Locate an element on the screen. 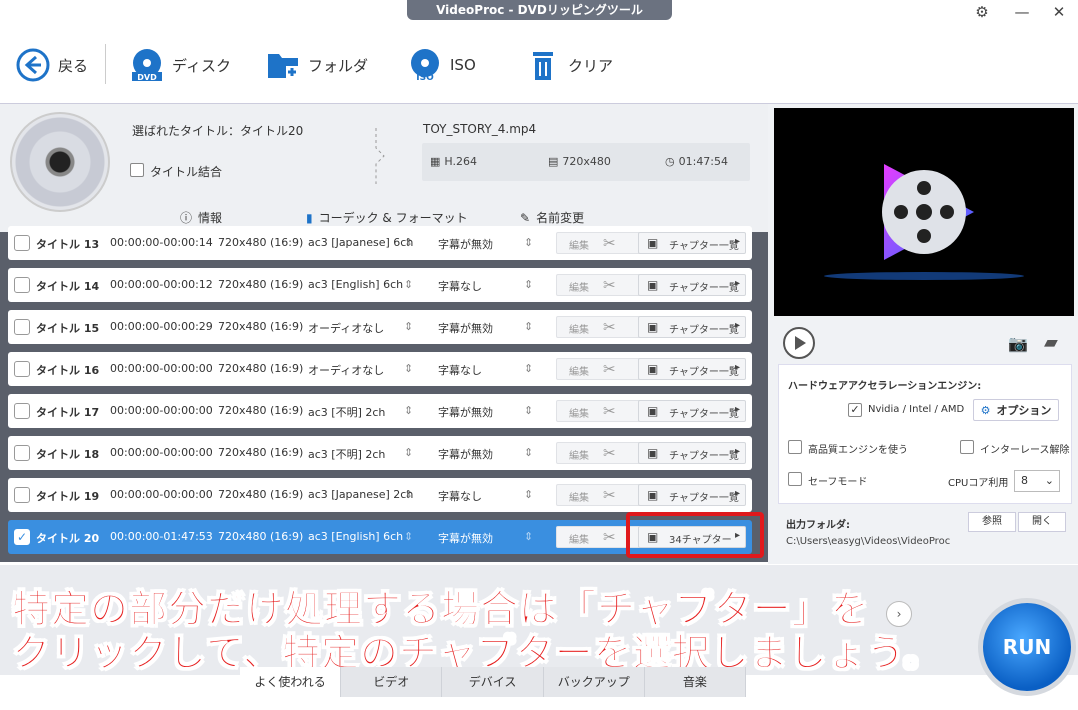 This screenshot has height=710, width=1078. audio-select: ac3 [Japanese] 2ch is located at coordinates (360, 494).